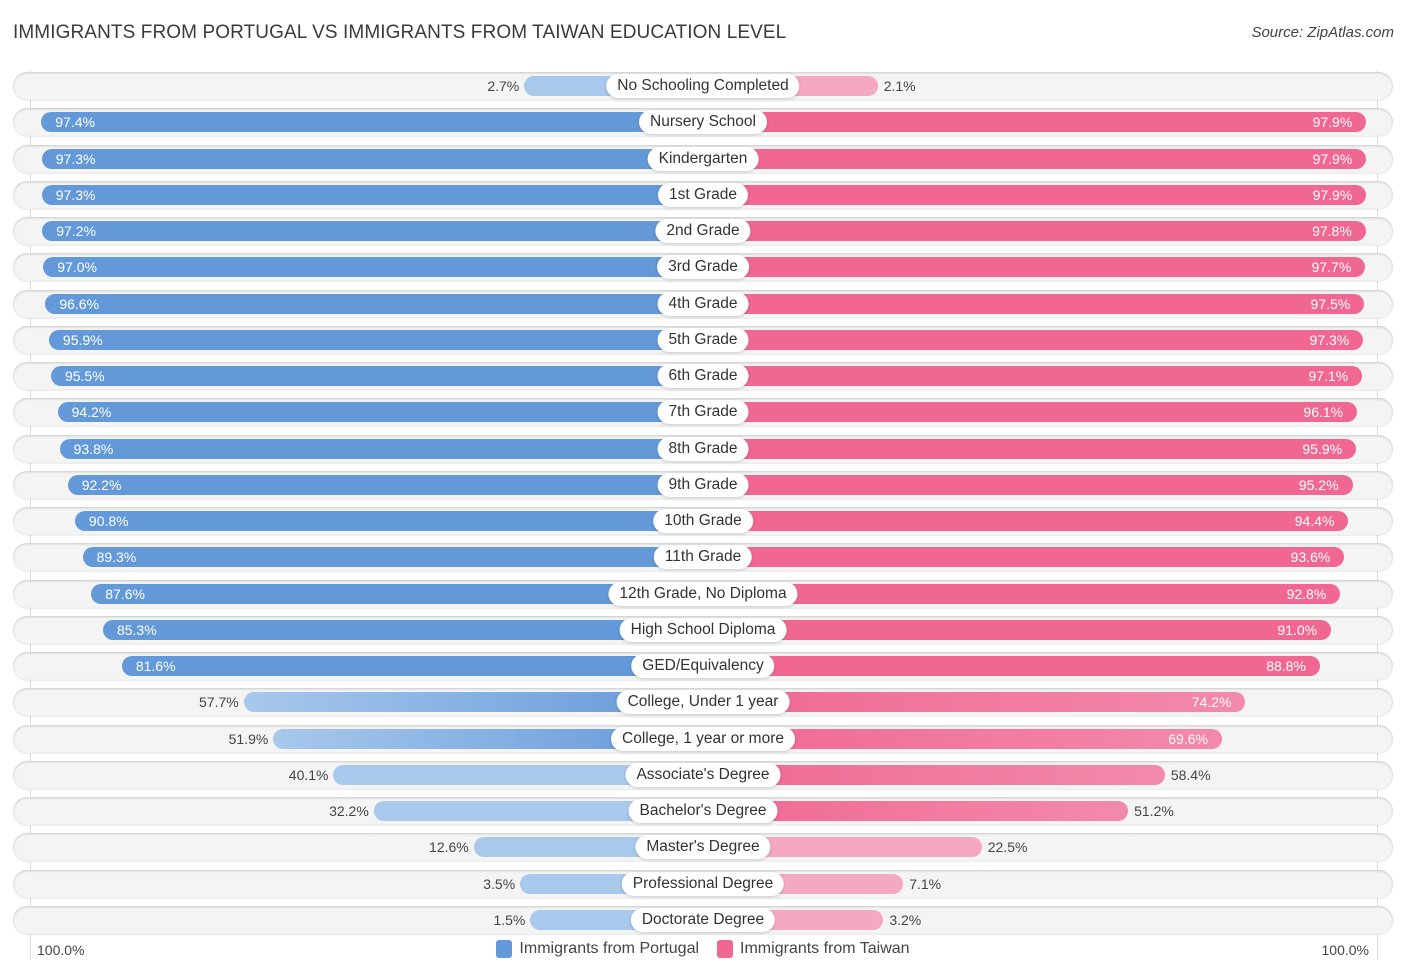  Describe the element at coordinates (1329, 339) in the screenshot. I see `value-label-taiwan: 97.3%` at that location.